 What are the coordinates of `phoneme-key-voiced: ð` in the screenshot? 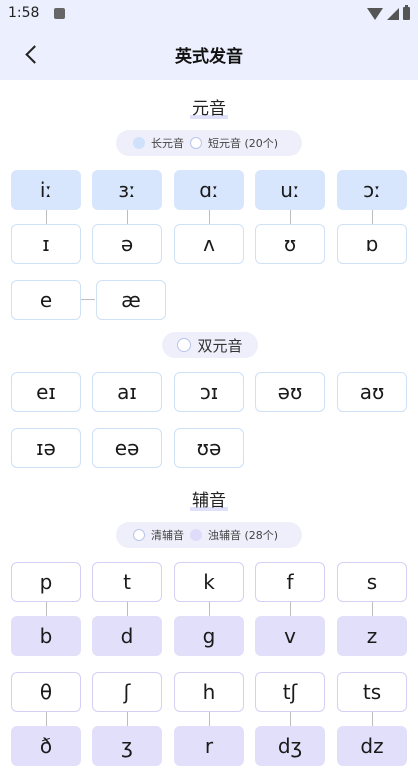 It's located at (46, 746).